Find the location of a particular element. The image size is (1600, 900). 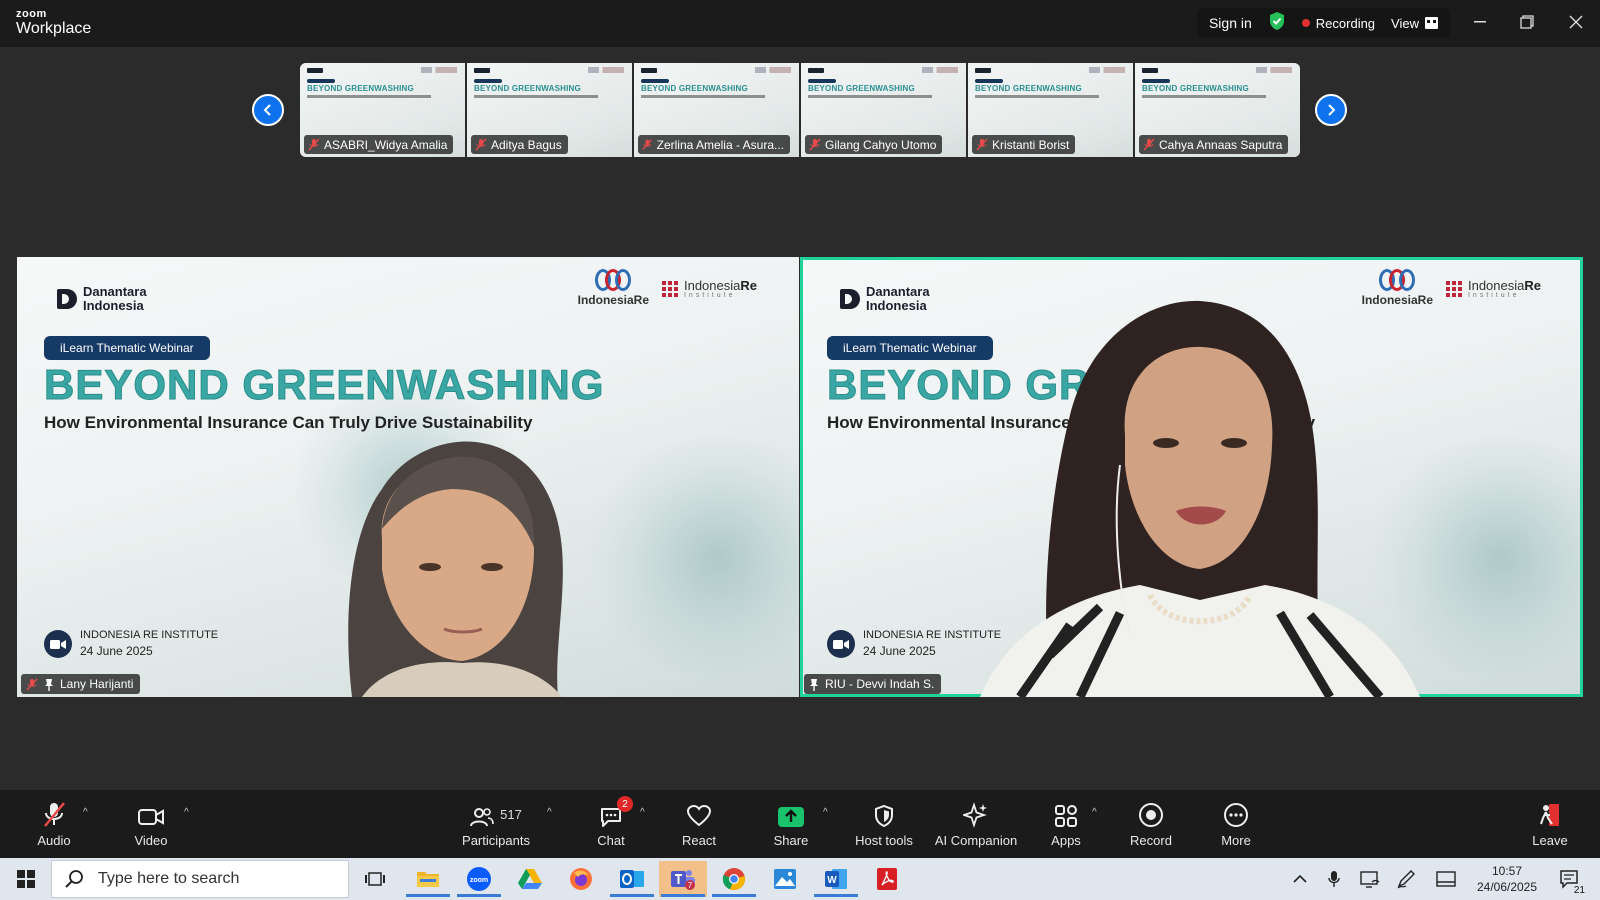

record-dot-icon is located at coordinates (1305, 23).